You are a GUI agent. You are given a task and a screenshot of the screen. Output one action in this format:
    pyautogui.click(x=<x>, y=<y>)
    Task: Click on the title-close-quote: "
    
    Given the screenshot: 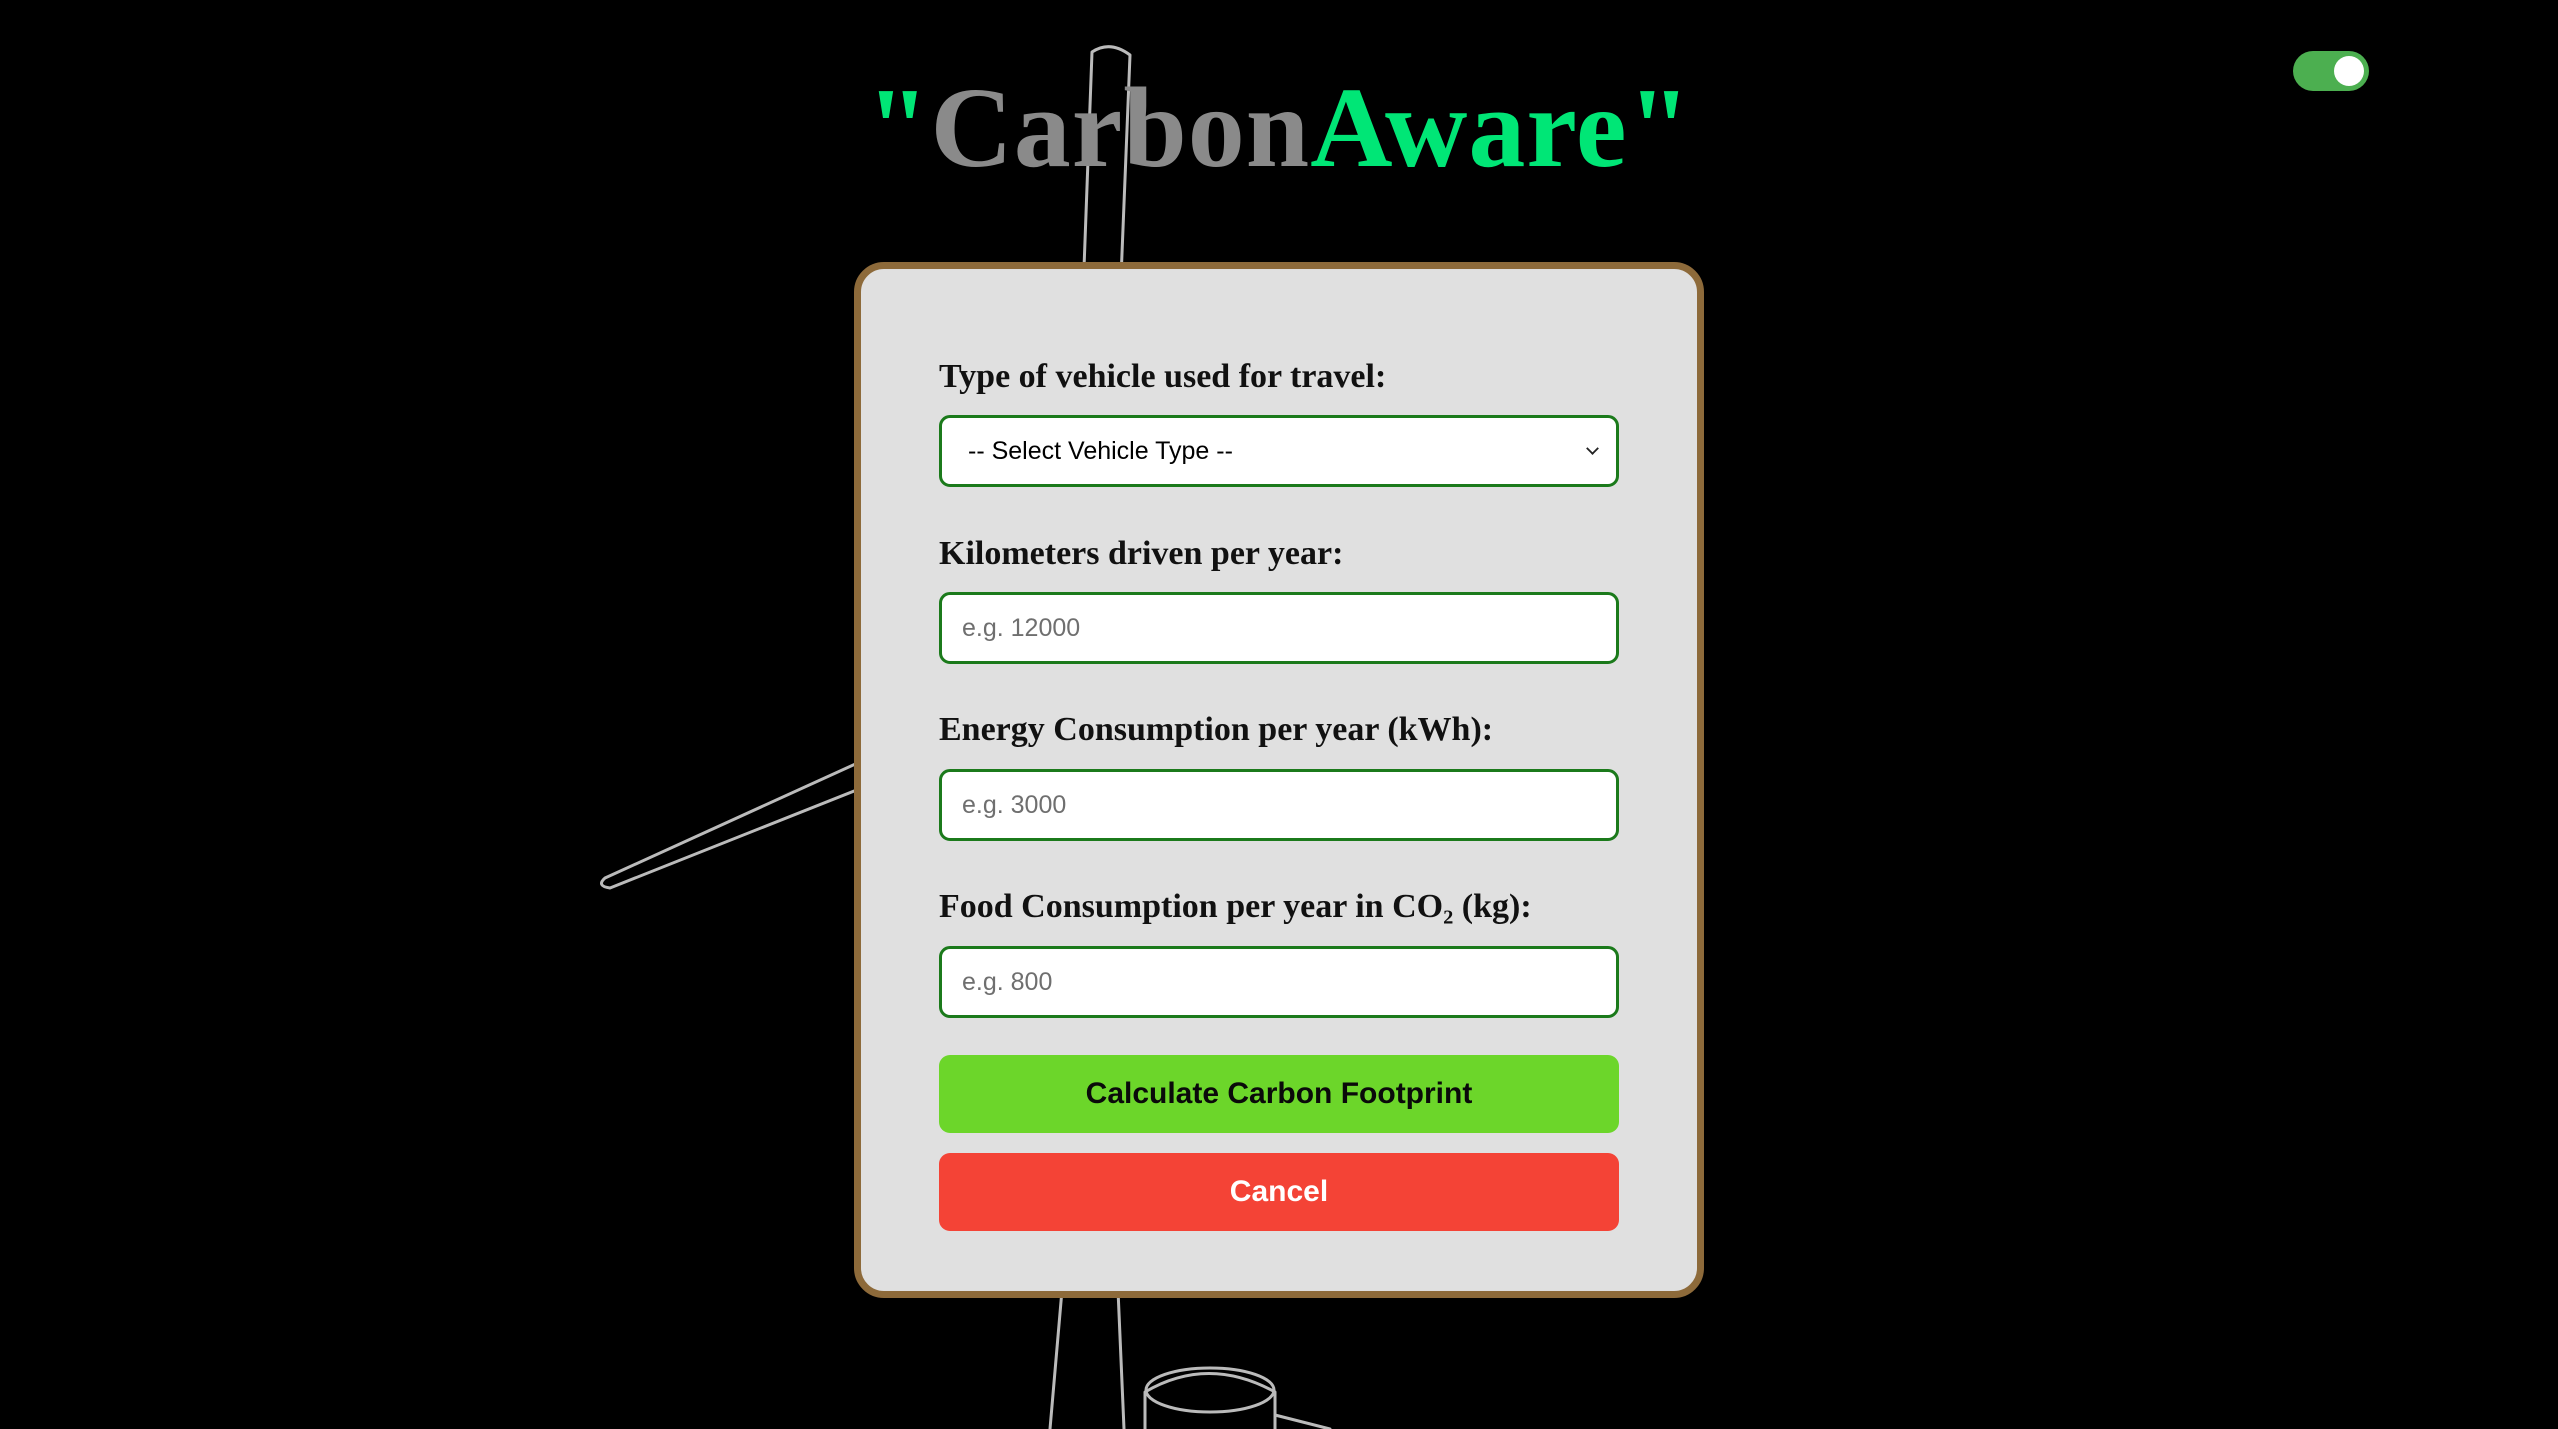 What is the action you would take?
    pyautogui.click(x=1659, y=127)
    